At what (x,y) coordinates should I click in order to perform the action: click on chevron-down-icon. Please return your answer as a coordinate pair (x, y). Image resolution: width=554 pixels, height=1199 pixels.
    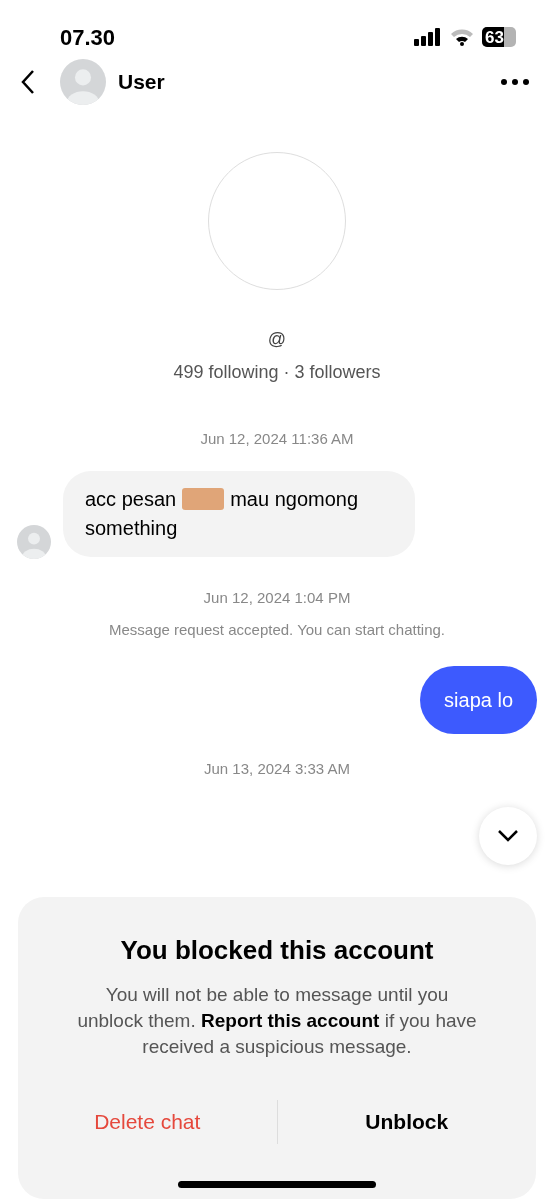
    Looking at the image, I should click on (508, 836).